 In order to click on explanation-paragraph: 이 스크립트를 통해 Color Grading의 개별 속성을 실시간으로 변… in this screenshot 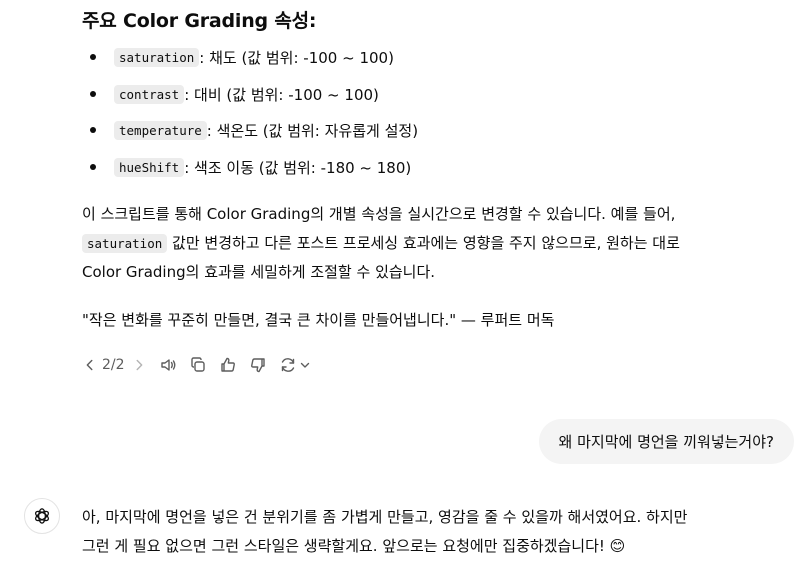, I will do `click(432, 243)`.